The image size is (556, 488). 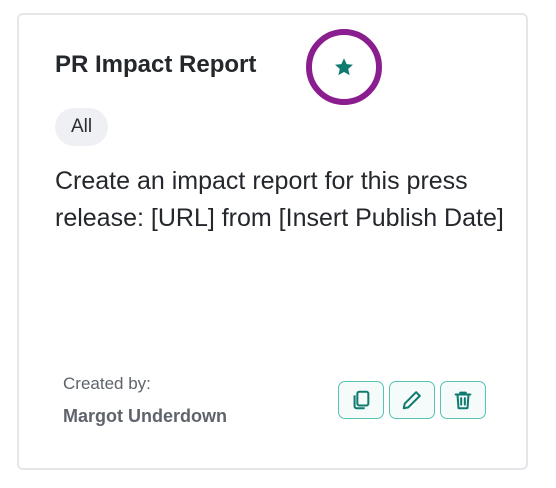 What do you see at coordinates (145, 400) in the screenshot?
I see `creator-info: Created by: Margot Underdown` at bounding box center [145, 400].